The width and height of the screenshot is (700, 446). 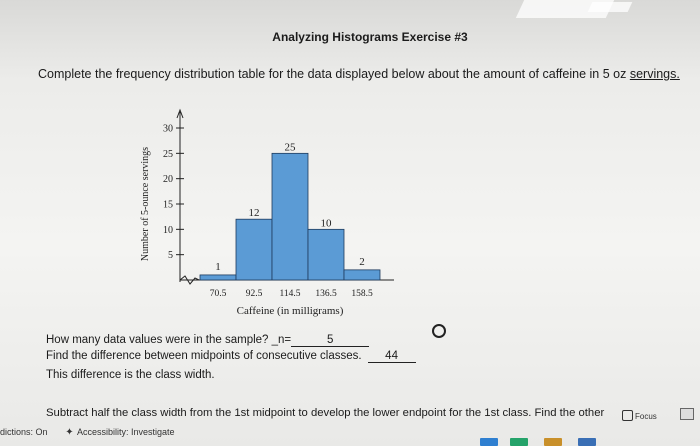 What do you see at coordinates (687, 414) in the screenshot?
I see `view-layout-icon` at bounding box center [687, 414].